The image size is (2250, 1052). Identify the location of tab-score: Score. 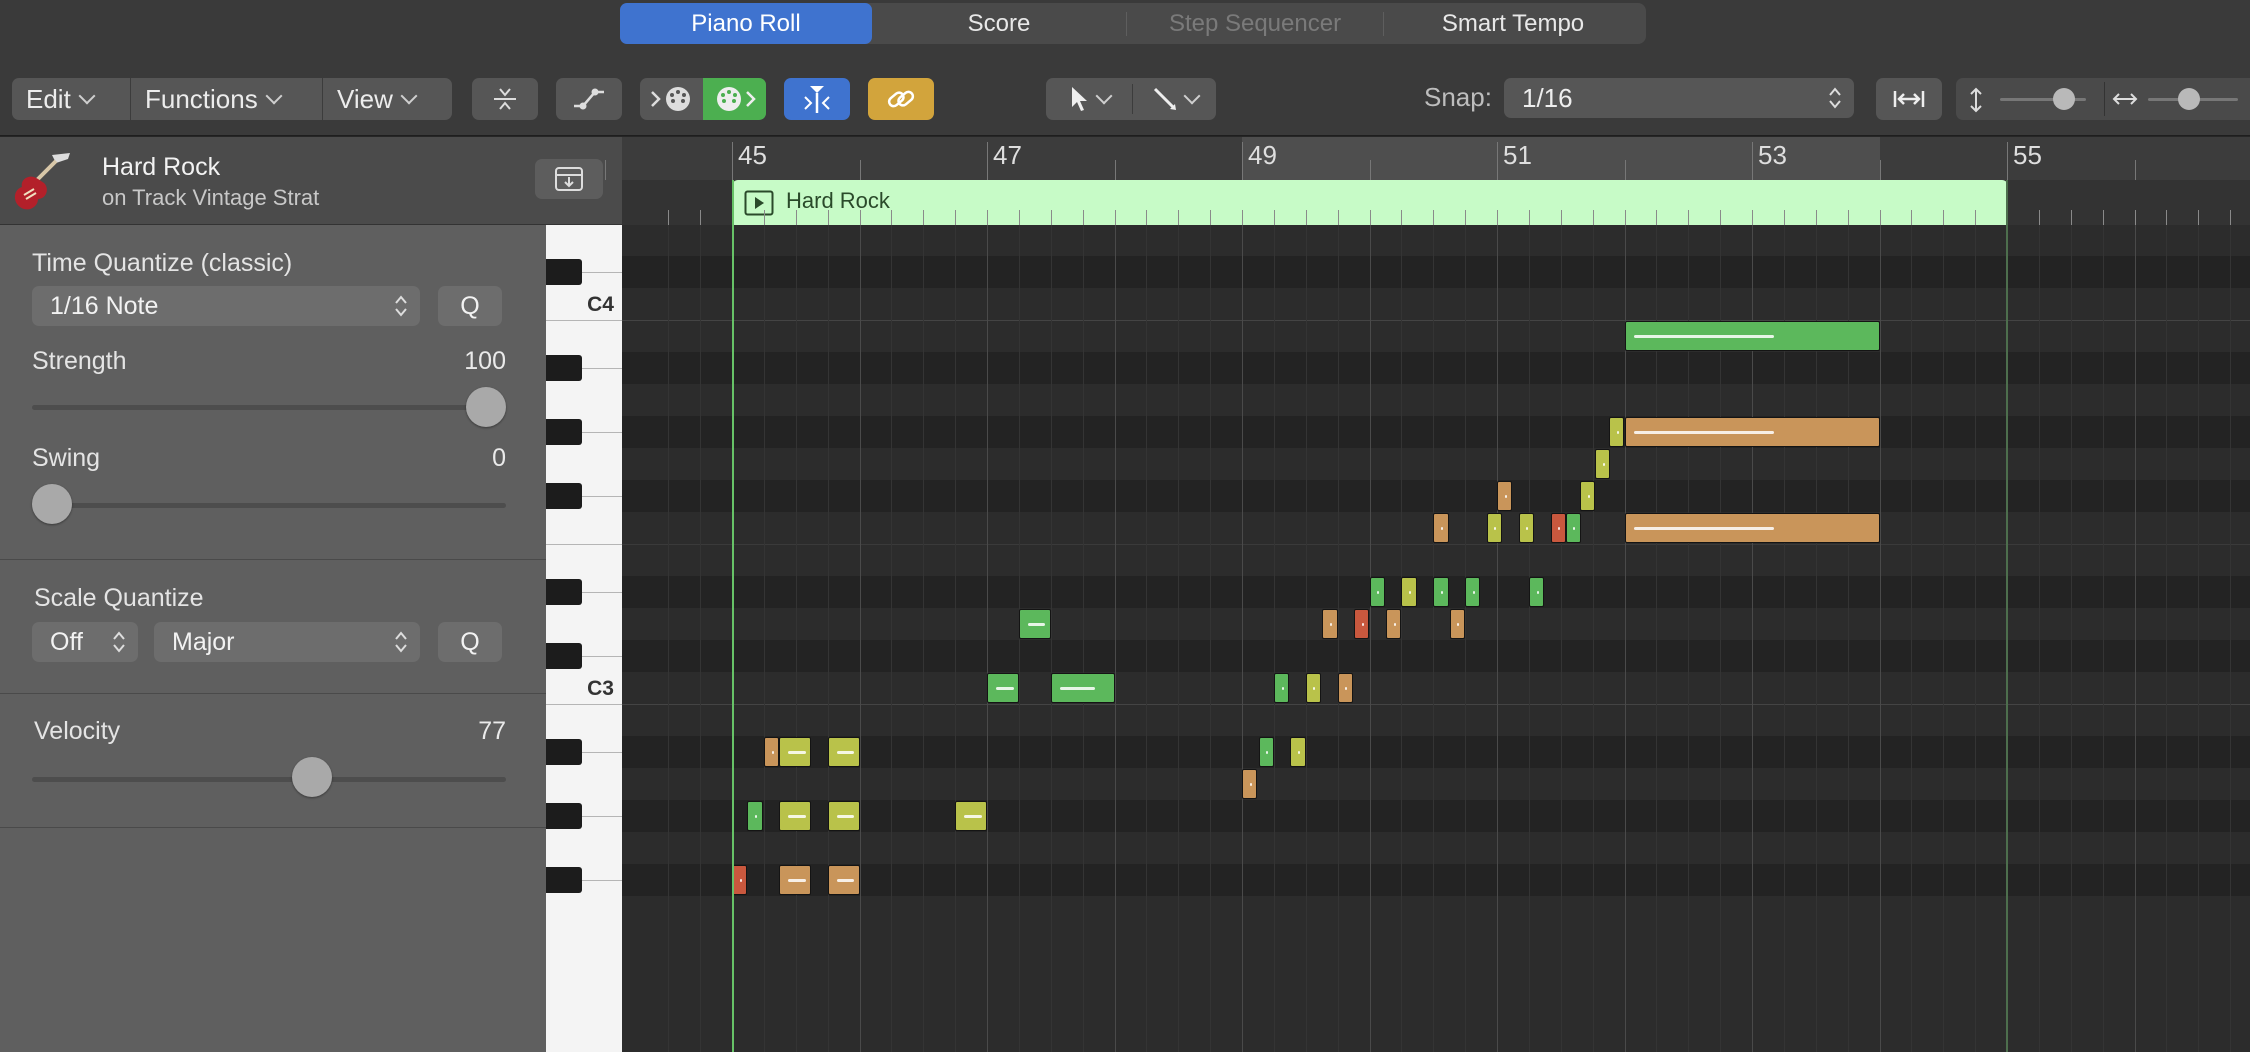
(999, 23).